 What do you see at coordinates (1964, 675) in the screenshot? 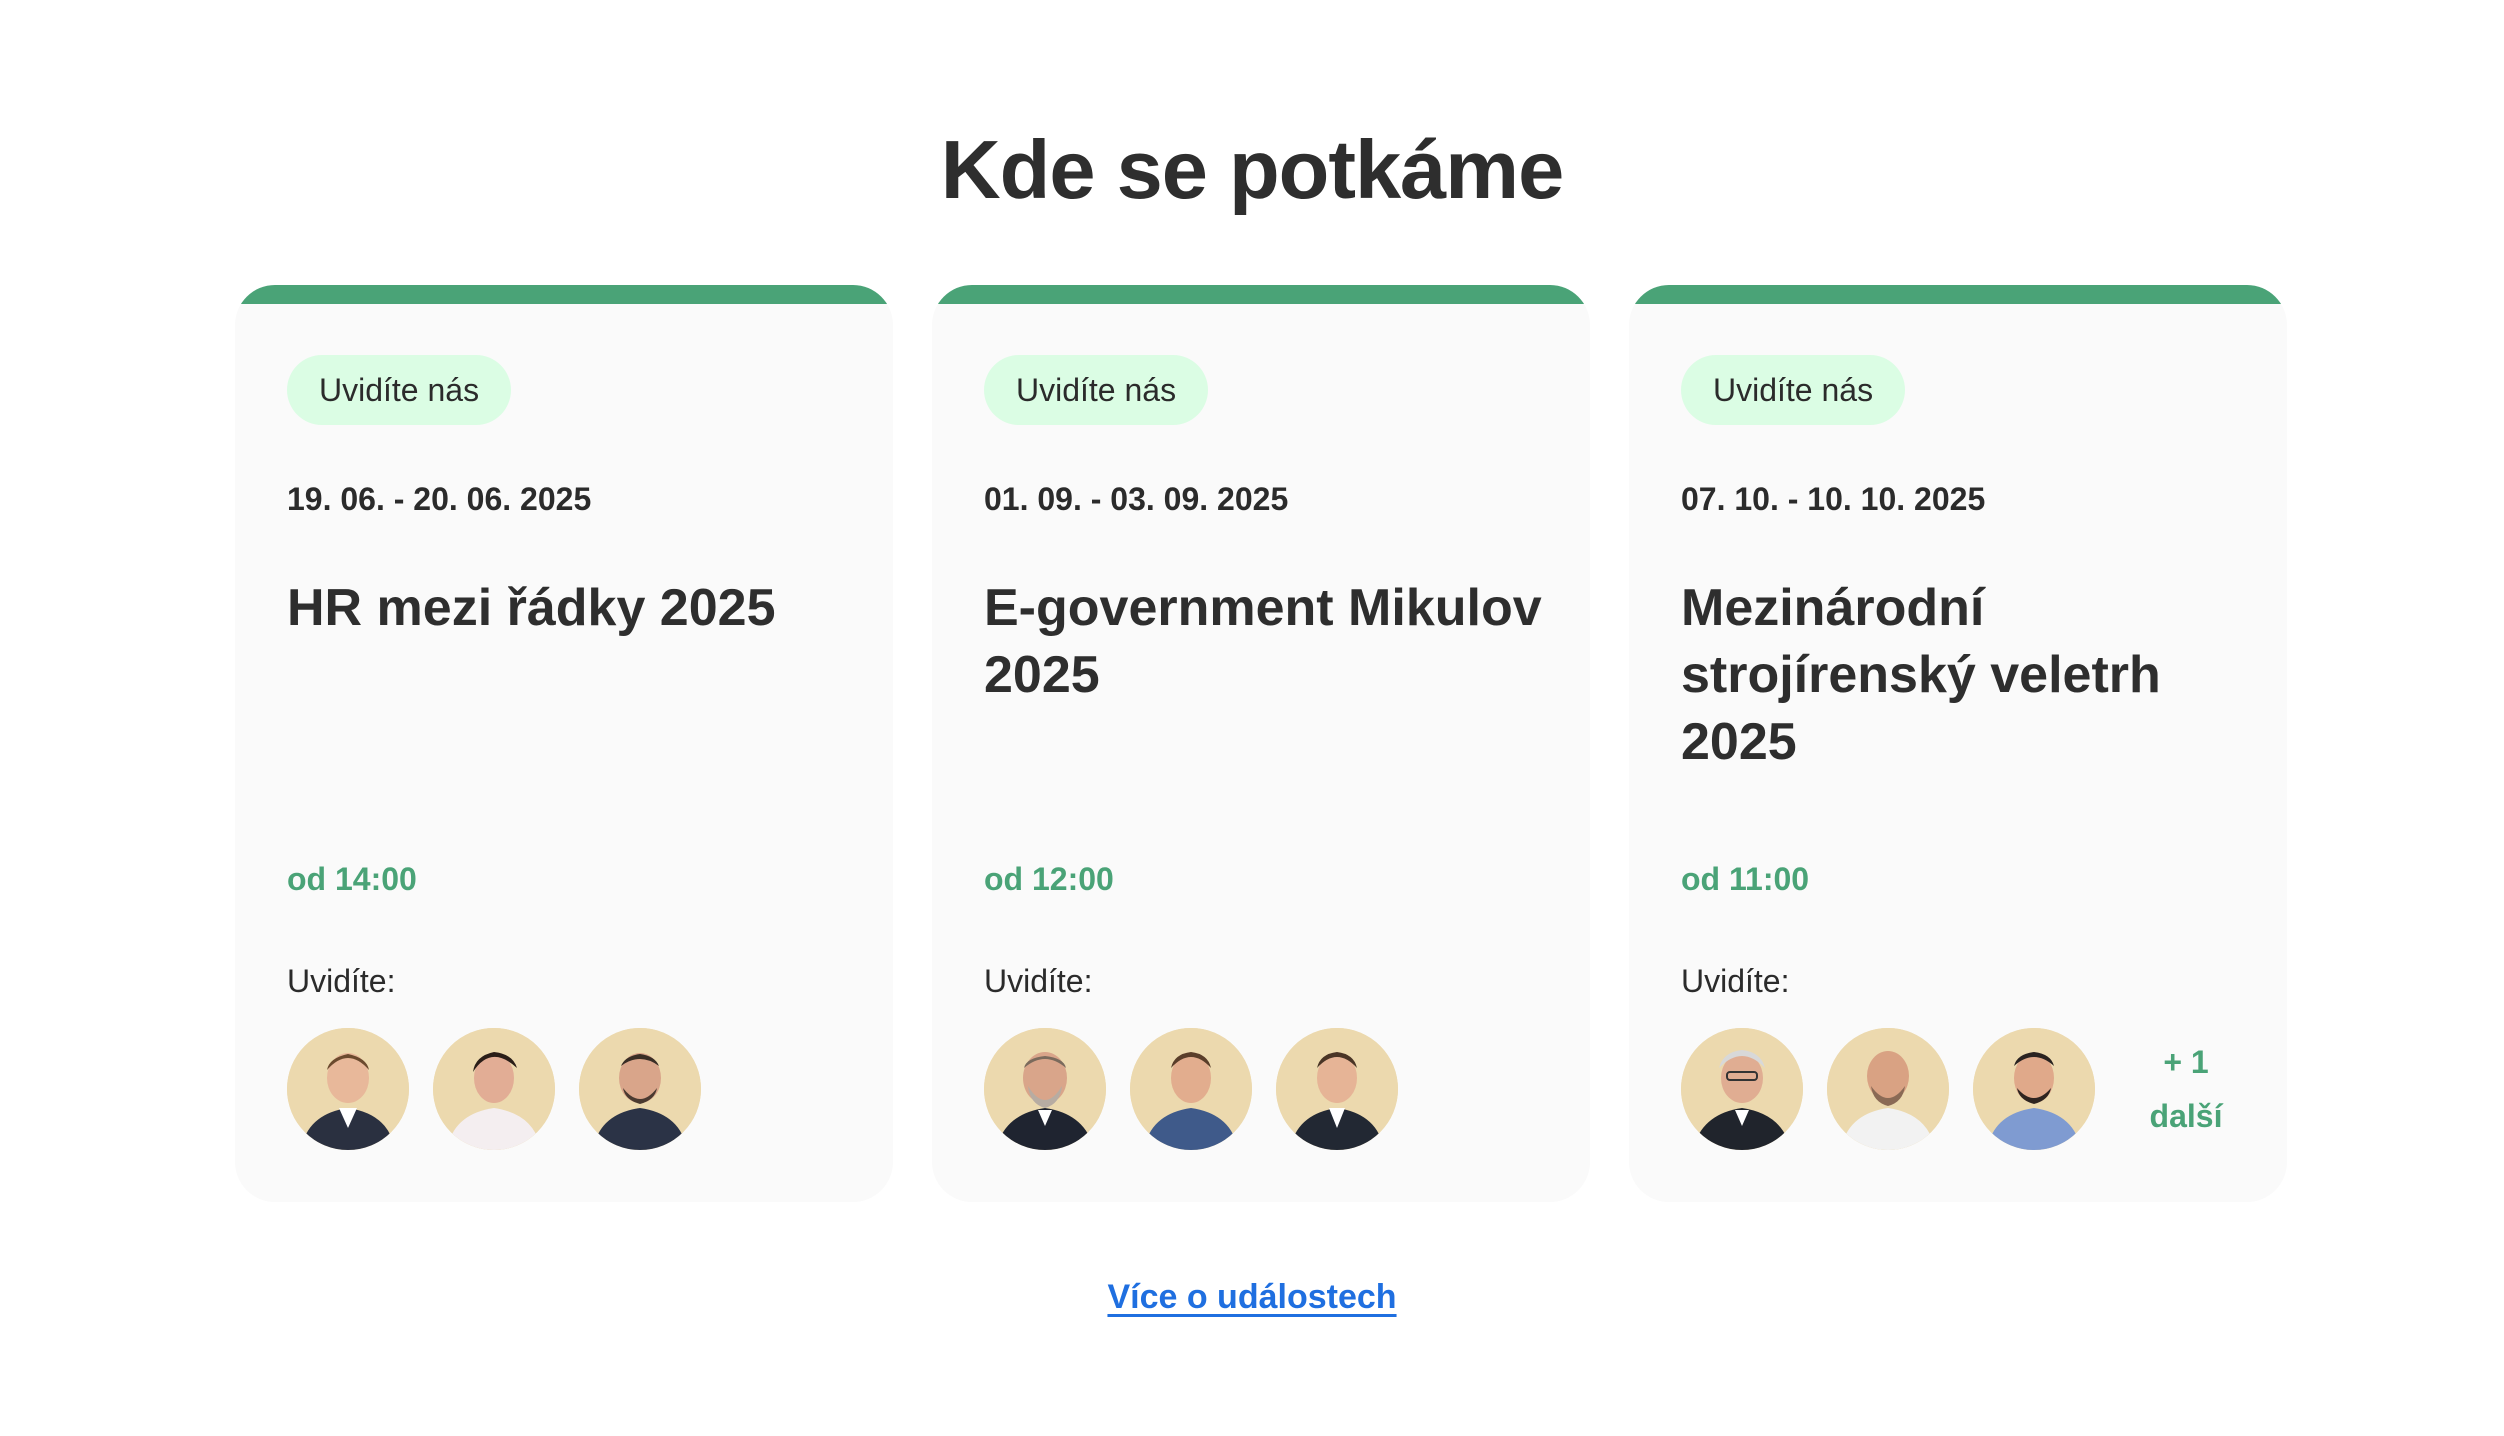
I see `event-title: Mezinárodní strojírenský veletrh 2025` at bounding box center [1964, 675].